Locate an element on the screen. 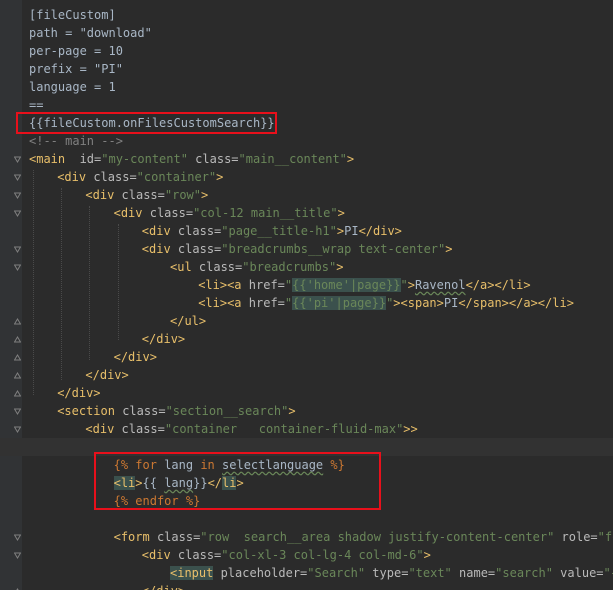 Image resolution: width=613 pixels, height=590 pixels. code-text: <li>{{ lang}}</li> is located at coordinates (178, 483).